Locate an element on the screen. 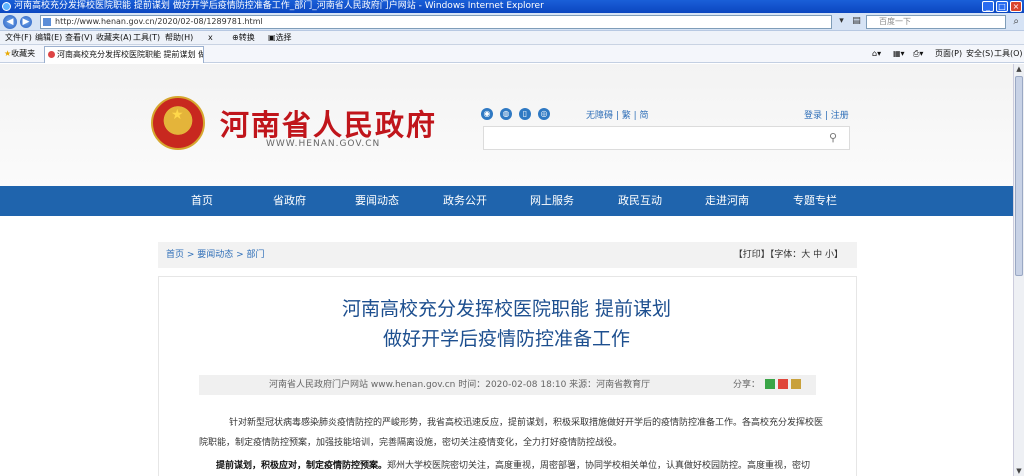 Image resolution: width=1024 pixels, height=476 pixels. scroll-up-icon: ▲ is located at coordinates (1019, 69).